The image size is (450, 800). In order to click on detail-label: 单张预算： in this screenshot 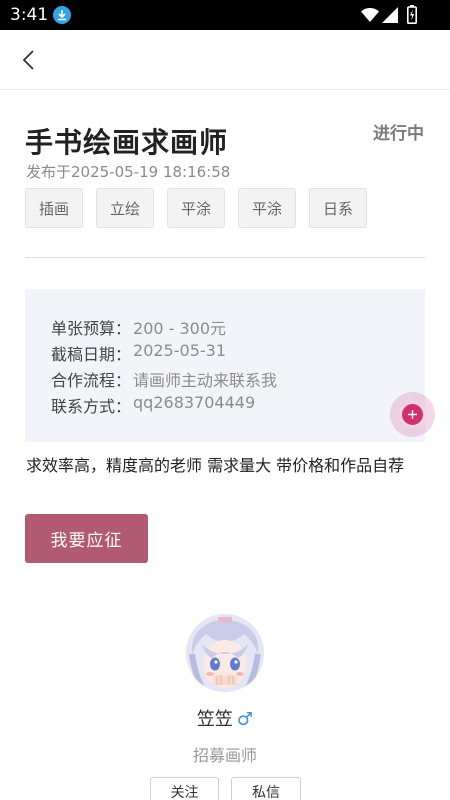, I will do `click(91, 328)`.